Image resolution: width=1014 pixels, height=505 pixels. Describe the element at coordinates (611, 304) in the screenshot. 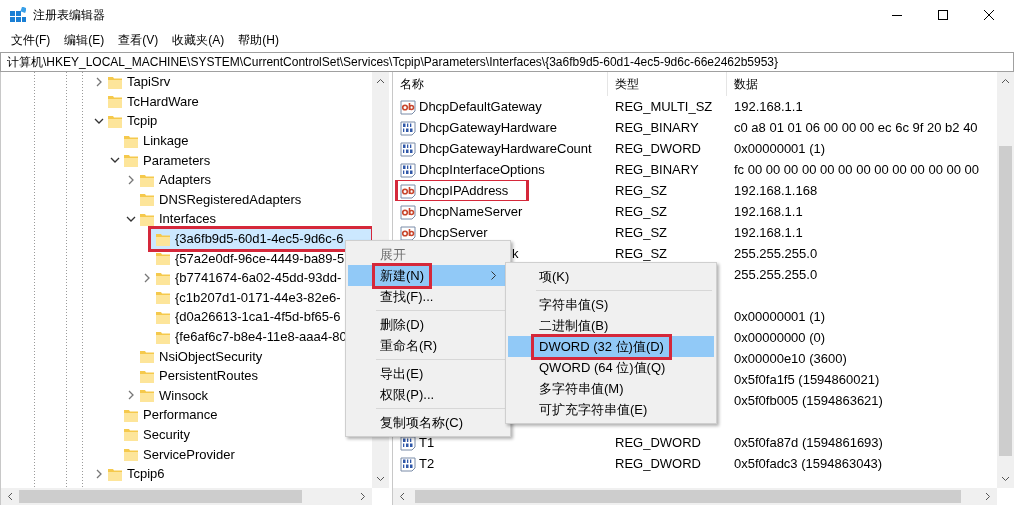

I see `menu-item: 字符串值(S)` at that location.